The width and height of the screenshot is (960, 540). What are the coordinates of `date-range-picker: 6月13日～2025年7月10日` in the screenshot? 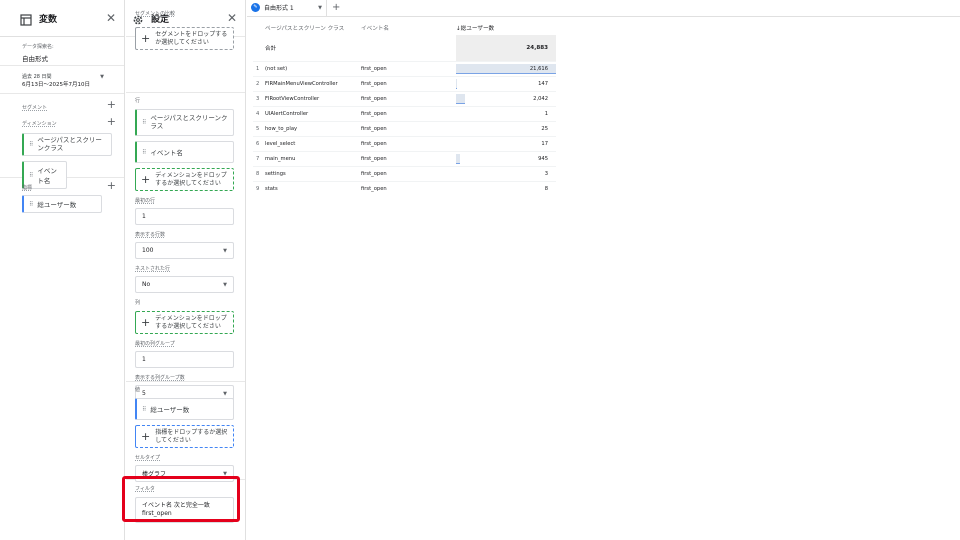 It's located at (69, 84).